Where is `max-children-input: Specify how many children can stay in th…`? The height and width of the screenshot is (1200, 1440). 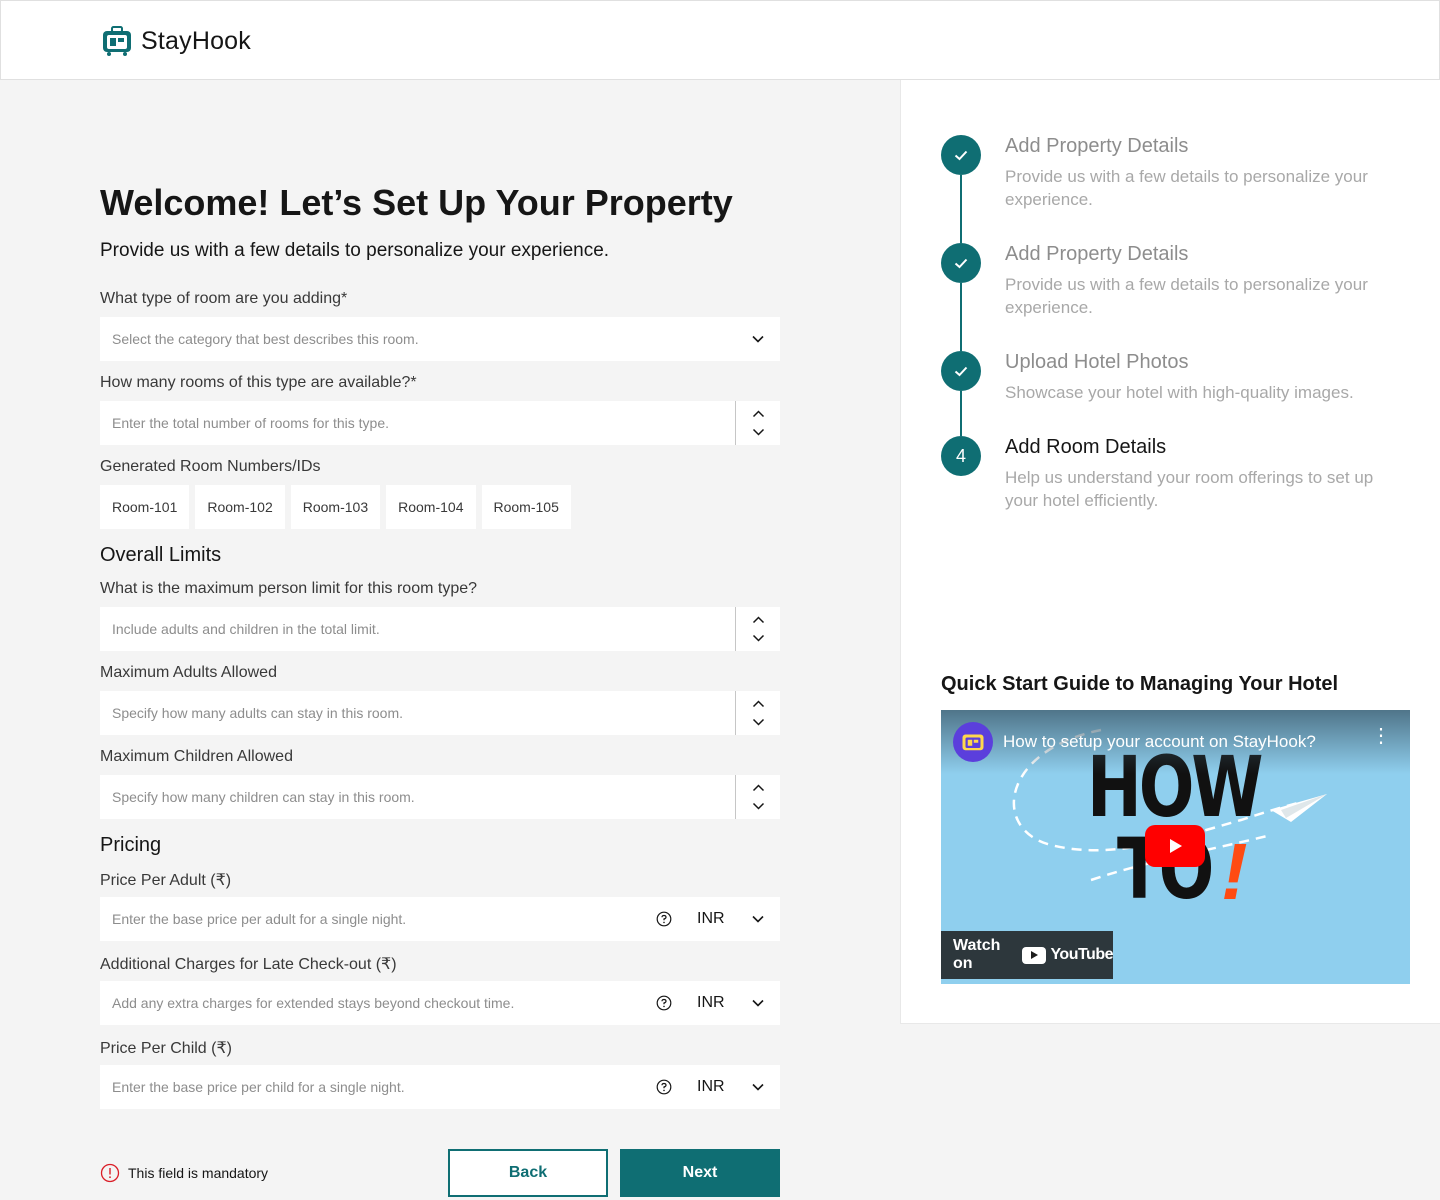 max-children-input: Specify how many children can stay in th… is located at coordinates (440, 797).